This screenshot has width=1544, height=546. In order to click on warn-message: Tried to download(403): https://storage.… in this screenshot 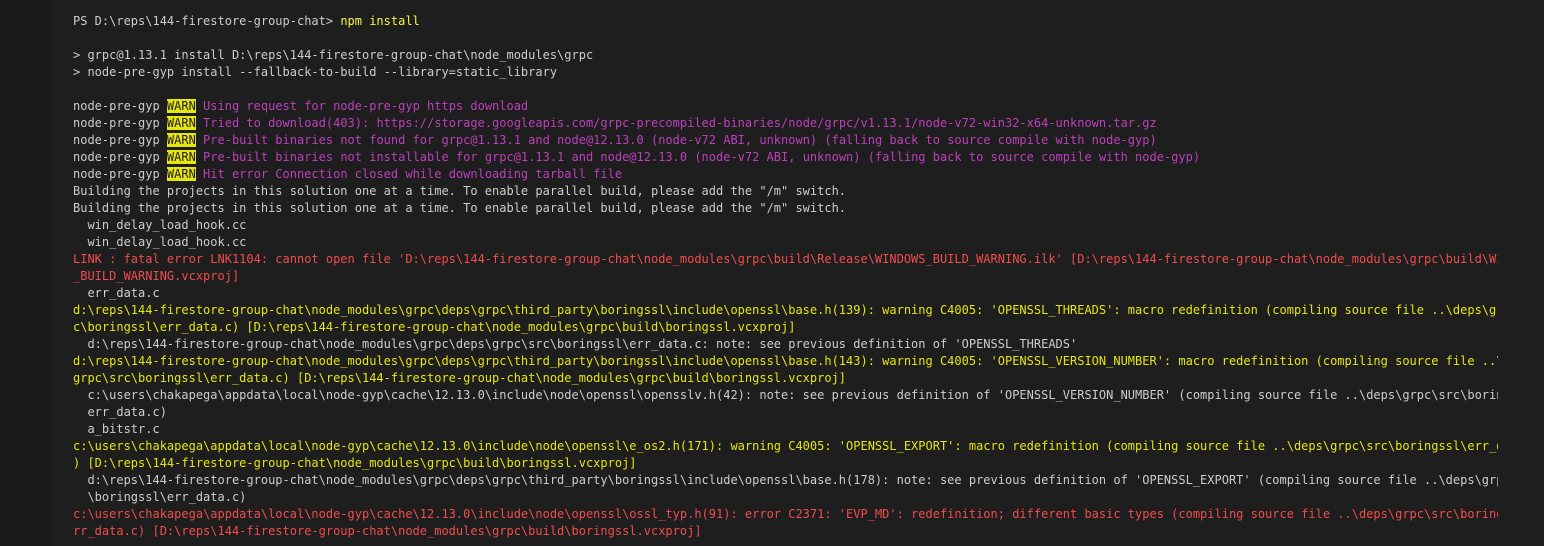, I will do `click(676, 123)`.